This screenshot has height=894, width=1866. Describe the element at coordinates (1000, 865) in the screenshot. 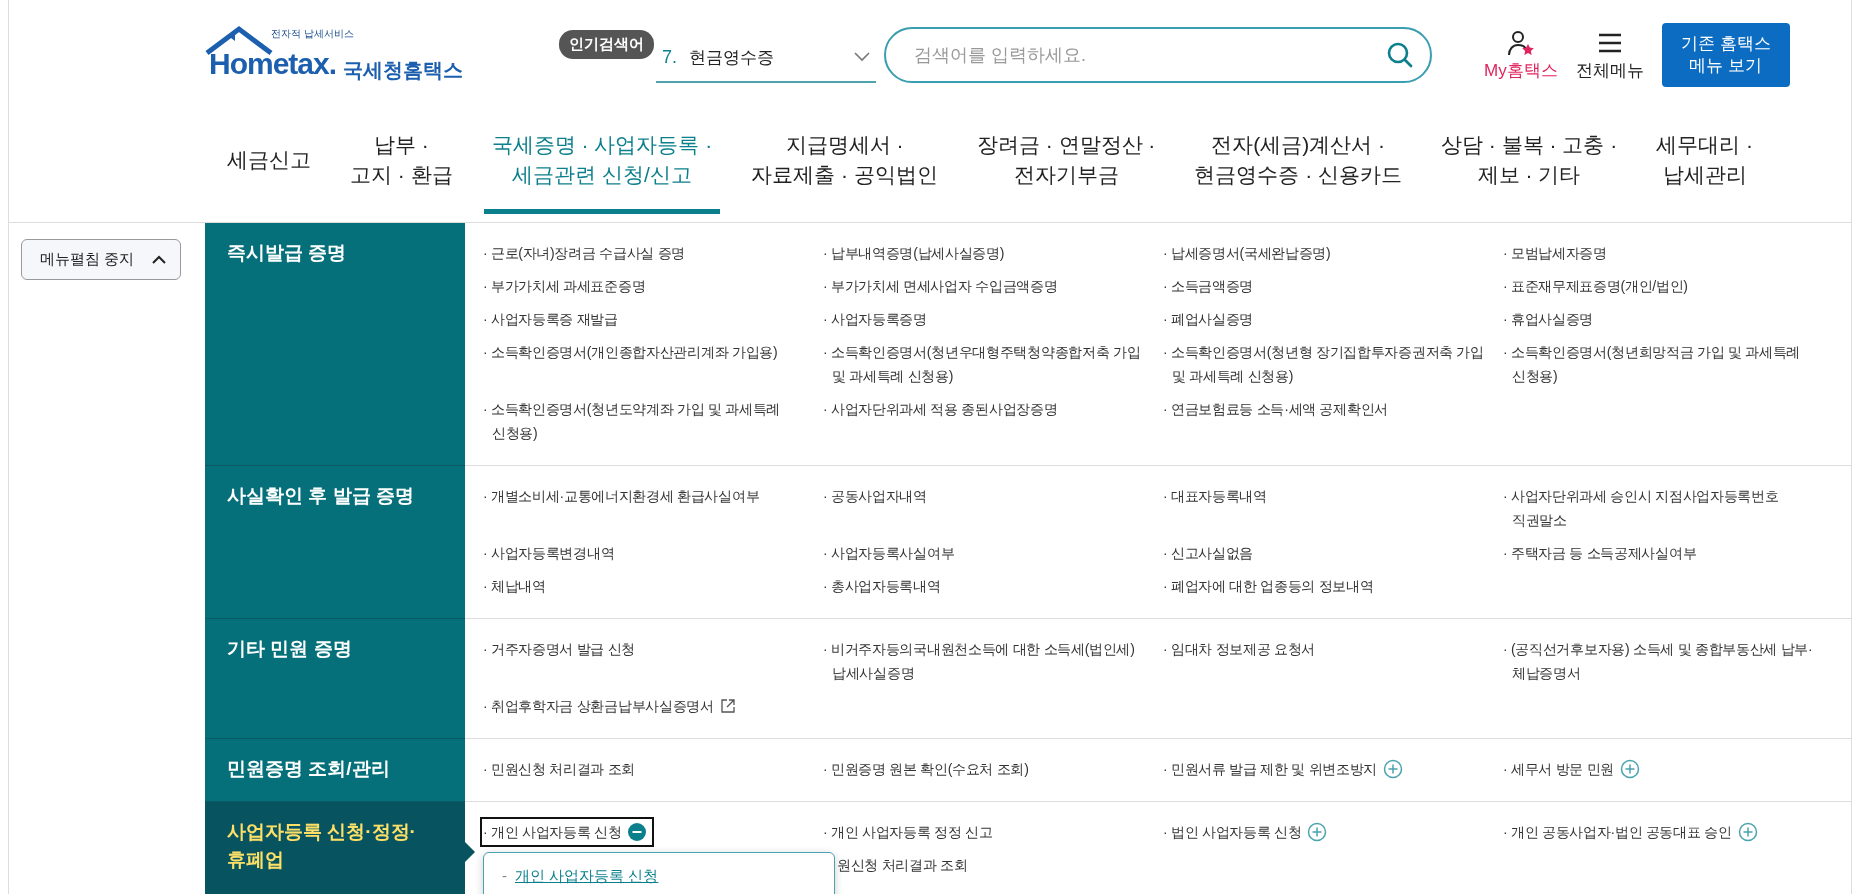

I see `menu-link: 원신청 처리결과 조회` at that location.